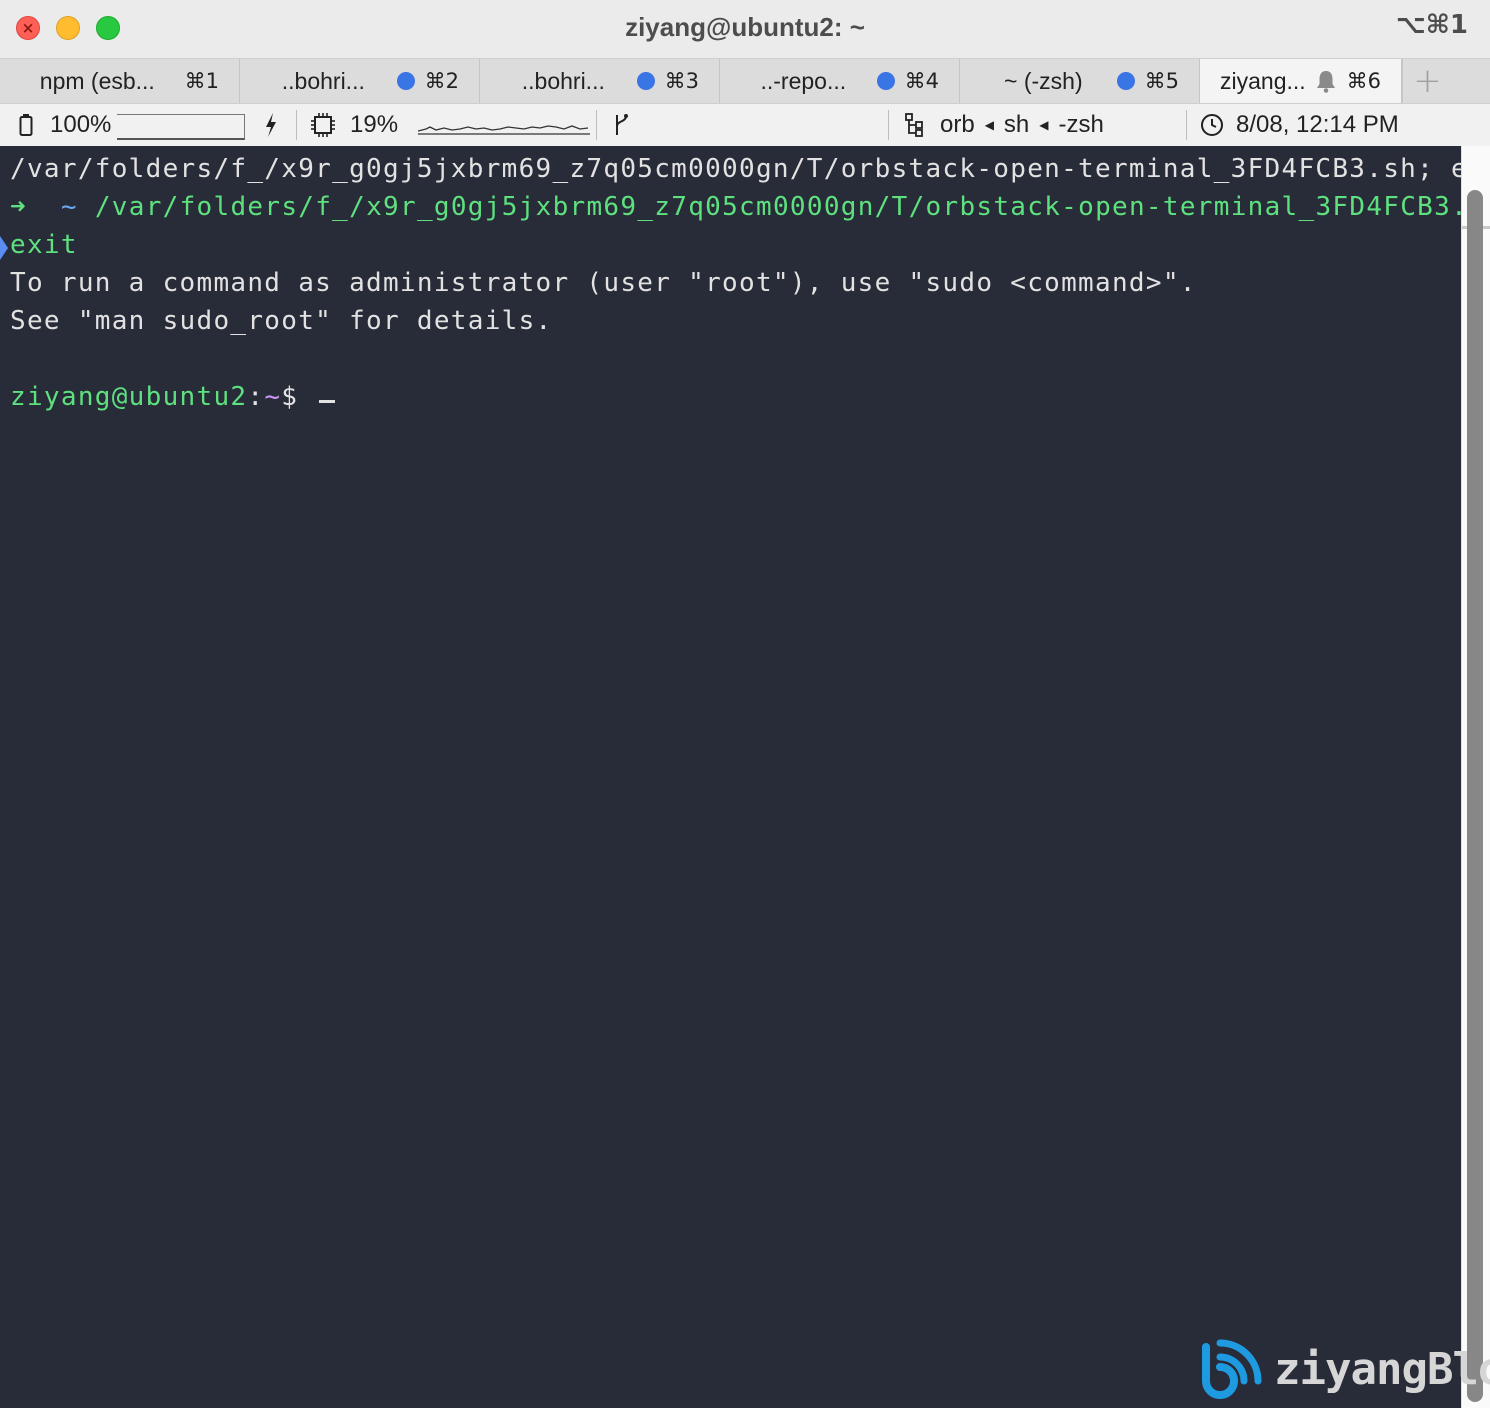 Image resolution: width=1490 pixels, height=1408 pixels. Describe the element at coordinates (256, 397) in the screenshot. I see `prompt-colon: :` at that location.